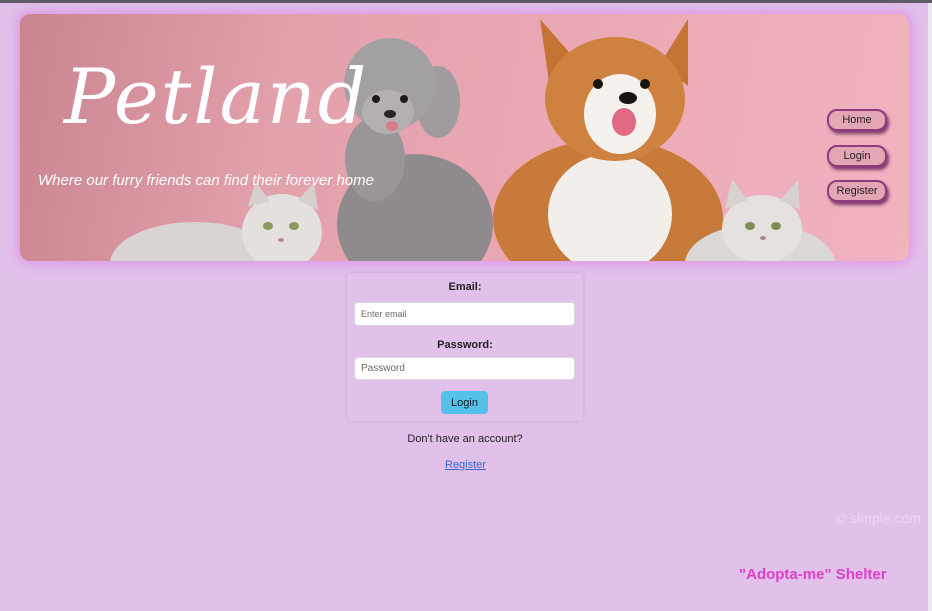  Describe the element at coordinates (878, 518) in the screenshot. I see `watermark-text: © simple.com` at that location.